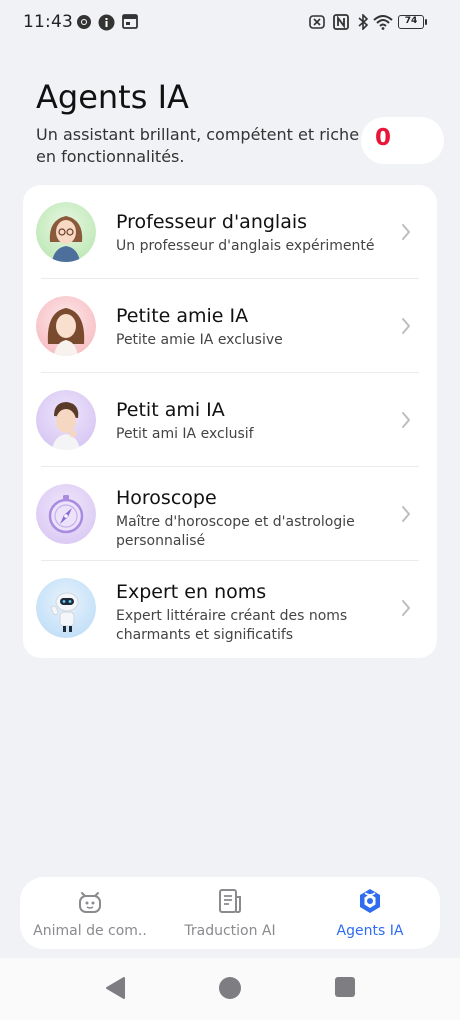  What do you see at coordinates (130, 23) in the screenshot?
I see `calendar-icon` at bounding box center [130, 23].